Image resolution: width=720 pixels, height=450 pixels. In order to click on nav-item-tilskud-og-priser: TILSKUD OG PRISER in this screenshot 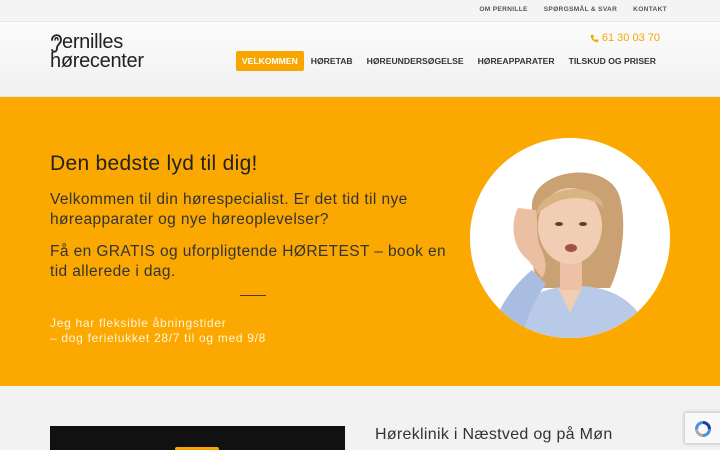, I will do `click(612, 61)`.